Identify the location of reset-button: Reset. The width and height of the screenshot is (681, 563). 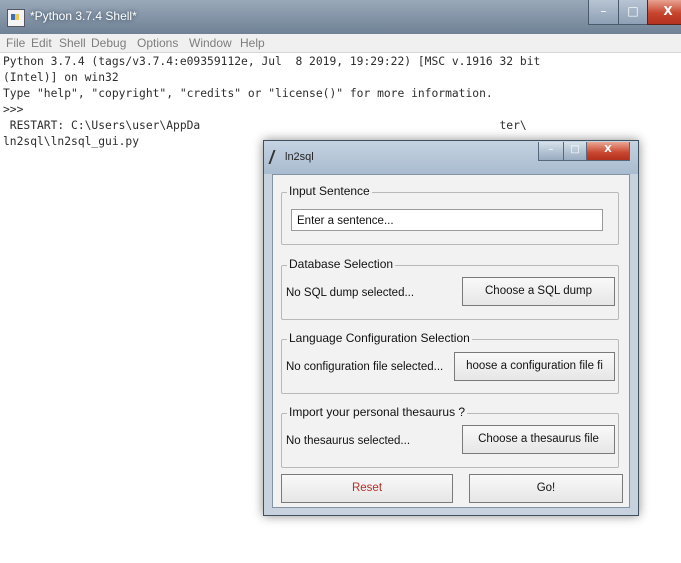
(367, 488).